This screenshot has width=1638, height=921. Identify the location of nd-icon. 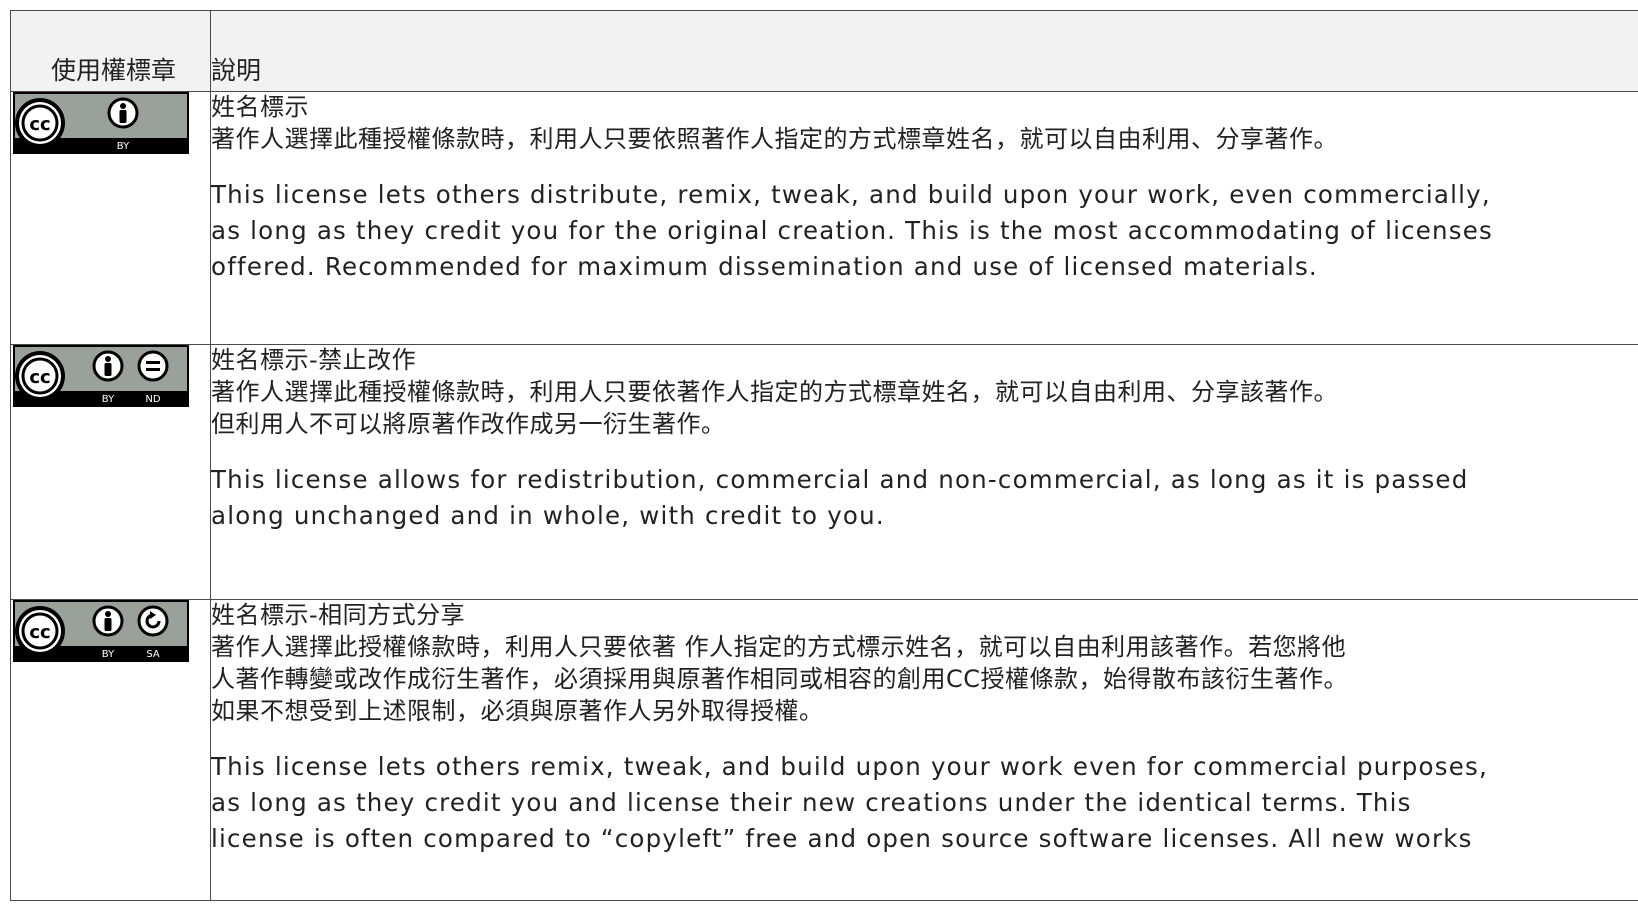
(153, 366).